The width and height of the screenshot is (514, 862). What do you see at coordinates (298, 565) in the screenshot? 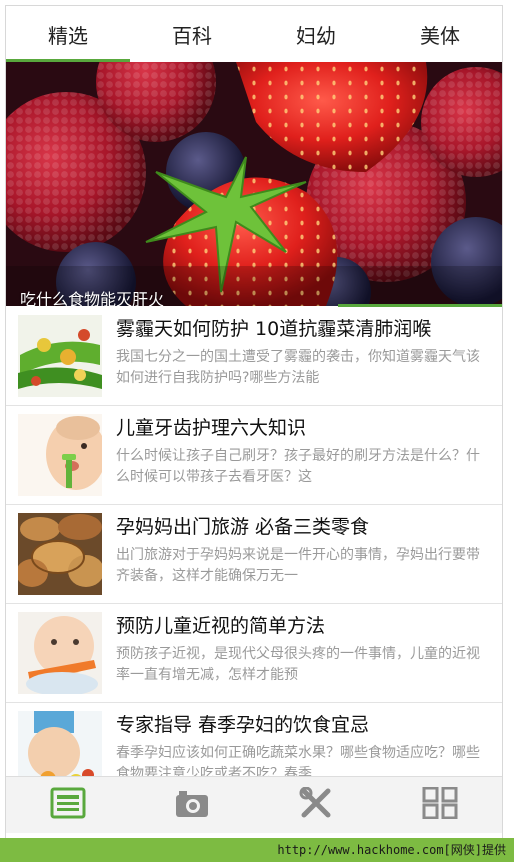
I see `article-summary: 出门旅游对于孕妈妈来说是一件开心的事情，孕妈出行要带齐装备，这样才能确保万无一` at bounding box center [298, 565].